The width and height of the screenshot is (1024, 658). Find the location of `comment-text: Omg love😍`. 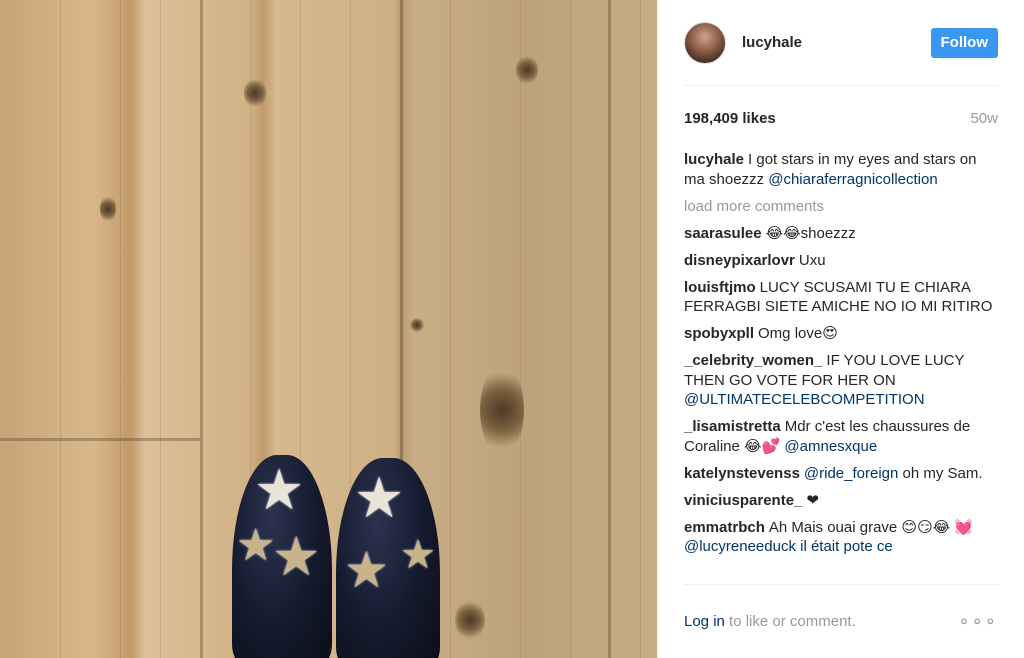

comment-text: Omg love😍 is located at coordinates (798, 333).